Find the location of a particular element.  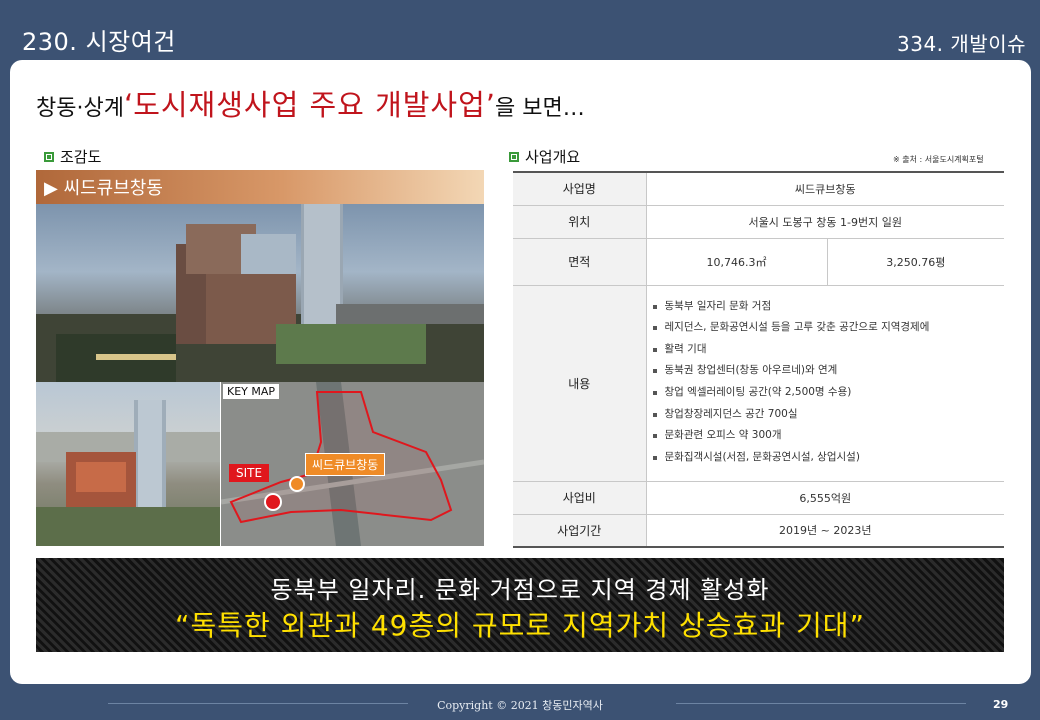

rendering-main-image is located at coordinates (260, 293).